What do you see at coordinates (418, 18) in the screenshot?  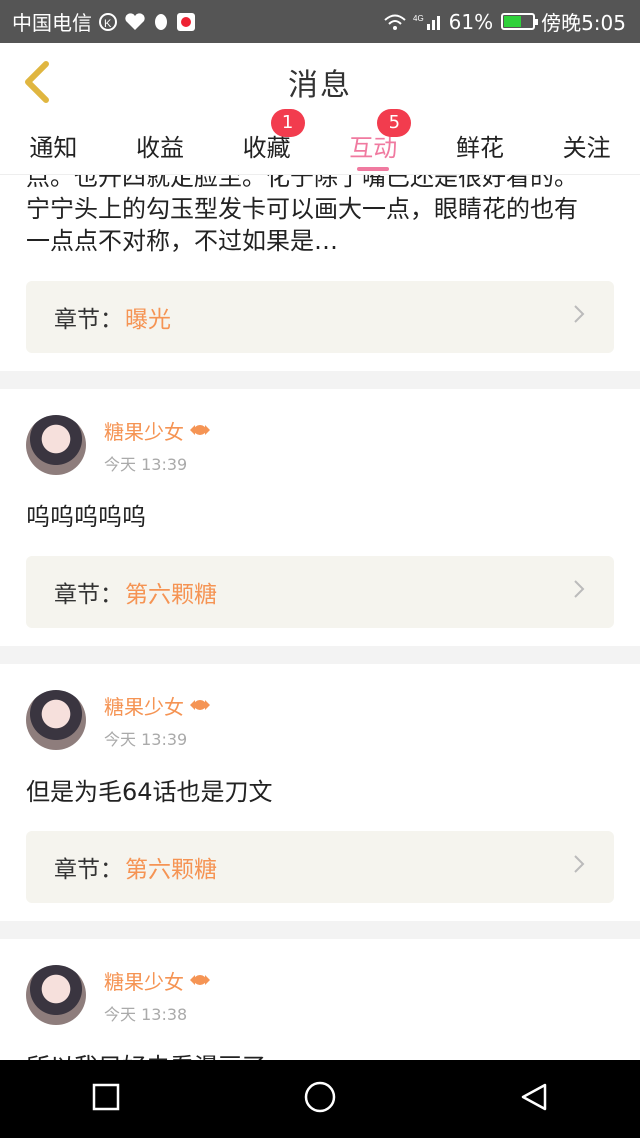 I see `svg-text: 4G` at bounding box center [418, 18].